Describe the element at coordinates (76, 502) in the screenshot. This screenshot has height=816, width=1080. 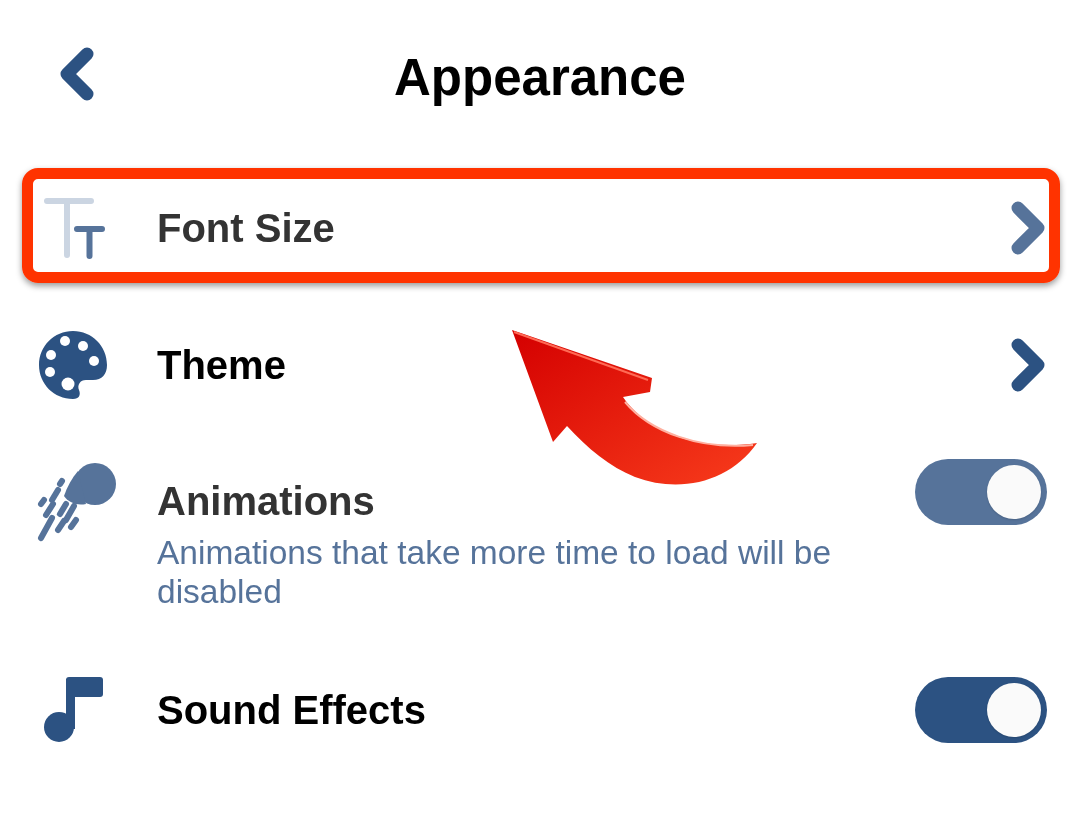
I see `comet-icon` at that location.